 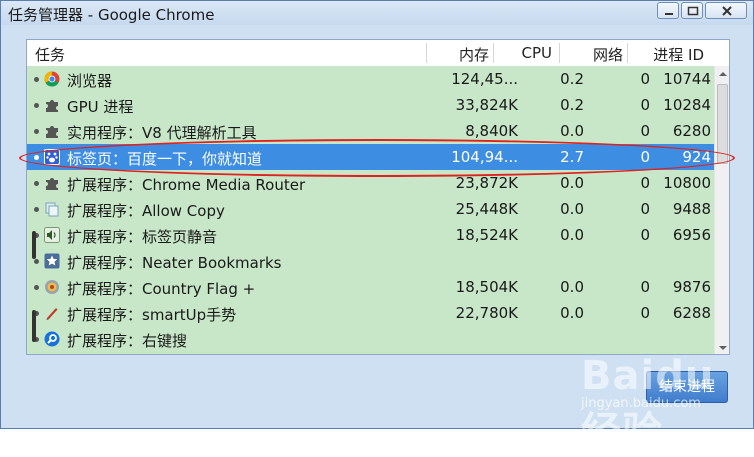 What do you see at coordinates (370, 157) in the screenshot?
I see `table-row: 标签页：百度一下，你就知道 104,94... 2.7 0 924` at bounding box center [370, 157].